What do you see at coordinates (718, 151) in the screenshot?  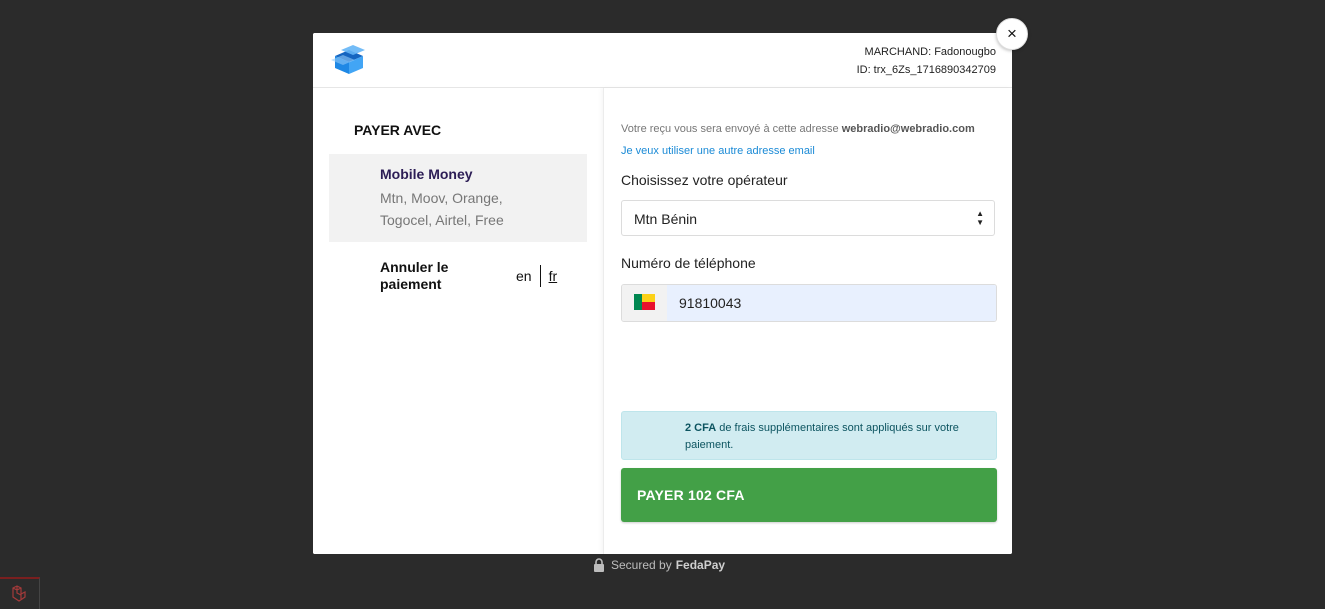 I see `alternate-email-link: Je veux utiliser une autre adresse email` at bounding box center [718, 151].